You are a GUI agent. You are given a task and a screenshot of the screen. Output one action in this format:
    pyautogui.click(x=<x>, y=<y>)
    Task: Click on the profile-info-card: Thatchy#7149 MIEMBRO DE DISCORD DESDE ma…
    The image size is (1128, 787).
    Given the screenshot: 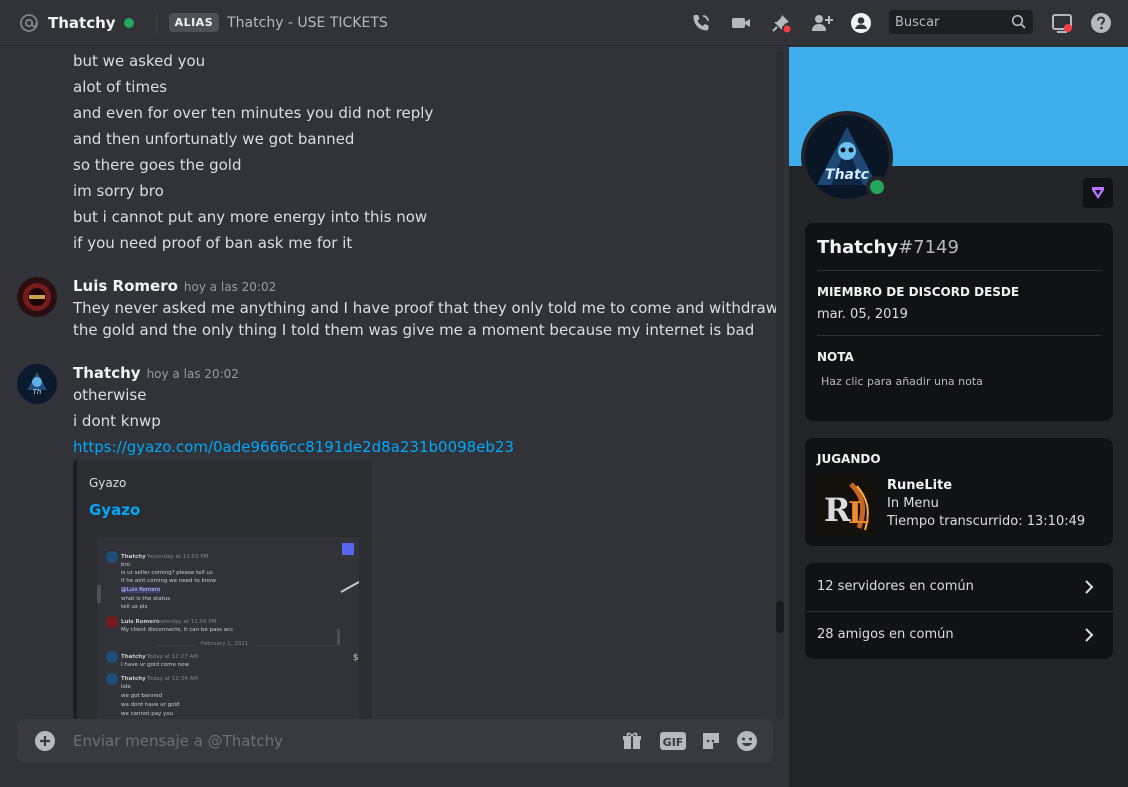 What is the action you would take?
    pyautogui.click(x=959, y=322)
    